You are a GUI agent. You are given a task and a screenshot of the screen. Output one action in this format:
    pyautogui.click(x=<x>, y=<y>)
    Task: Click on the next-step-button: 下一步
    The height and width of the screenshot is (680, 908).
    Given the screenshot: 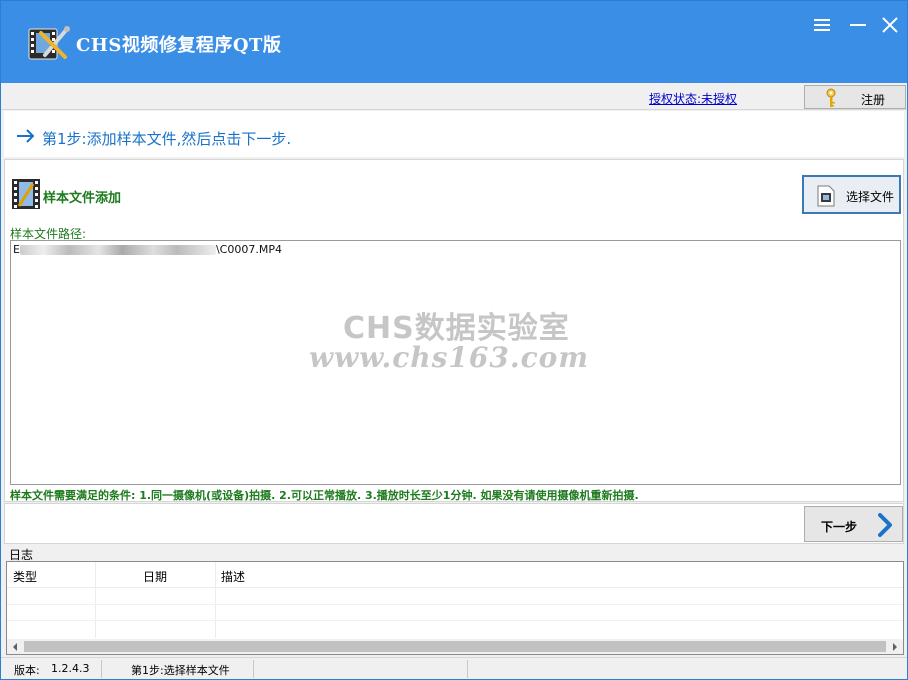 What is the action you would take?
    pyautogui.click(x=853, y=524)
    